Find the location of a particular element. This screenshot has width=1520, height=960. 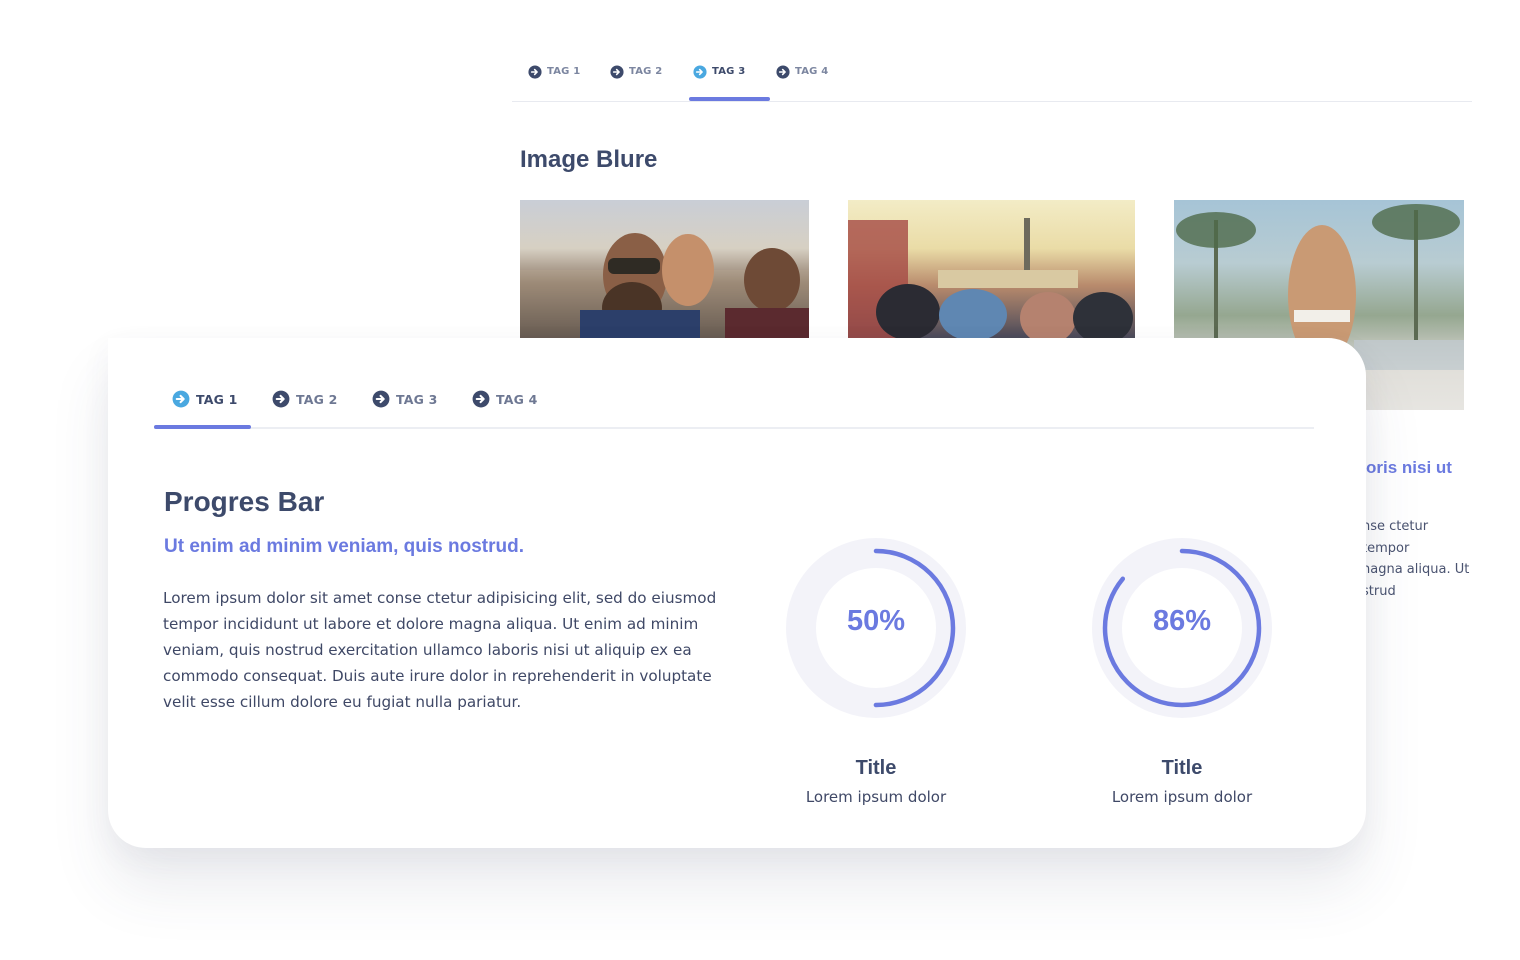

progress-gauge-2: 86% Title Lorem ipsum dolor is located at coordinates (1182, 669).